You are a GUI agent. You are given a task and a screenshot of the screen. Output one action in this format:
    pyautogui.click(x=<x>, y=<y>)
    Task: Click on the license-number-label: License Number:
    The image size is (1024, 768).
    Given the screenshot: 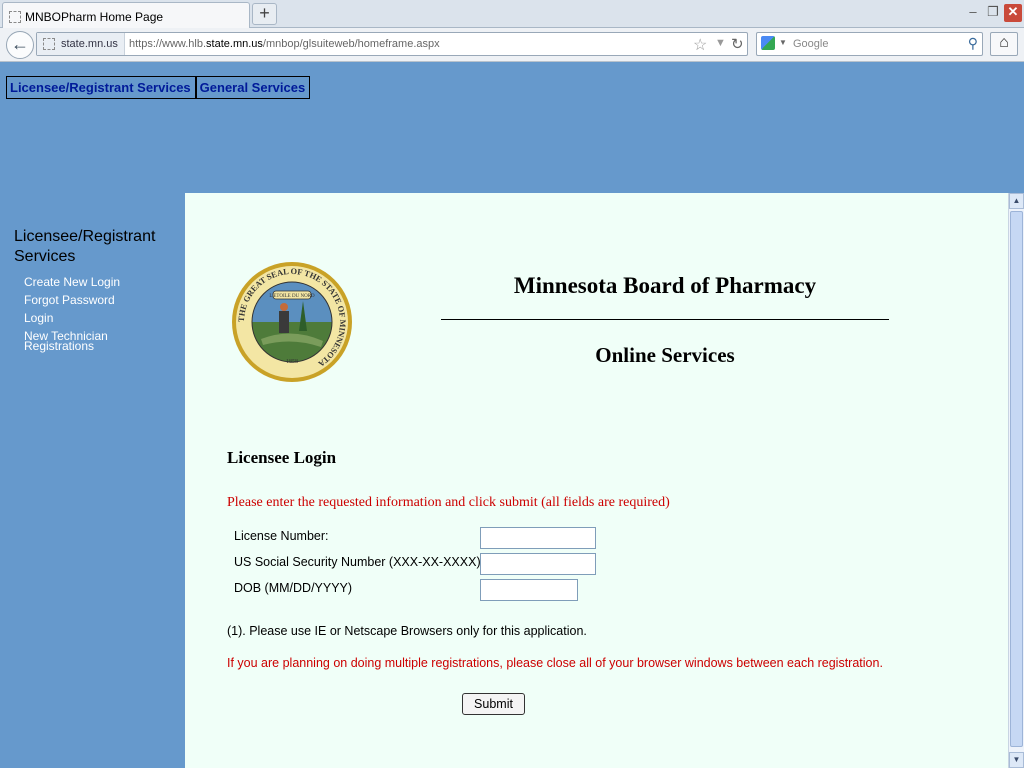 What is the action you would take?
    pyautogui.click(x=281, y=536)
    